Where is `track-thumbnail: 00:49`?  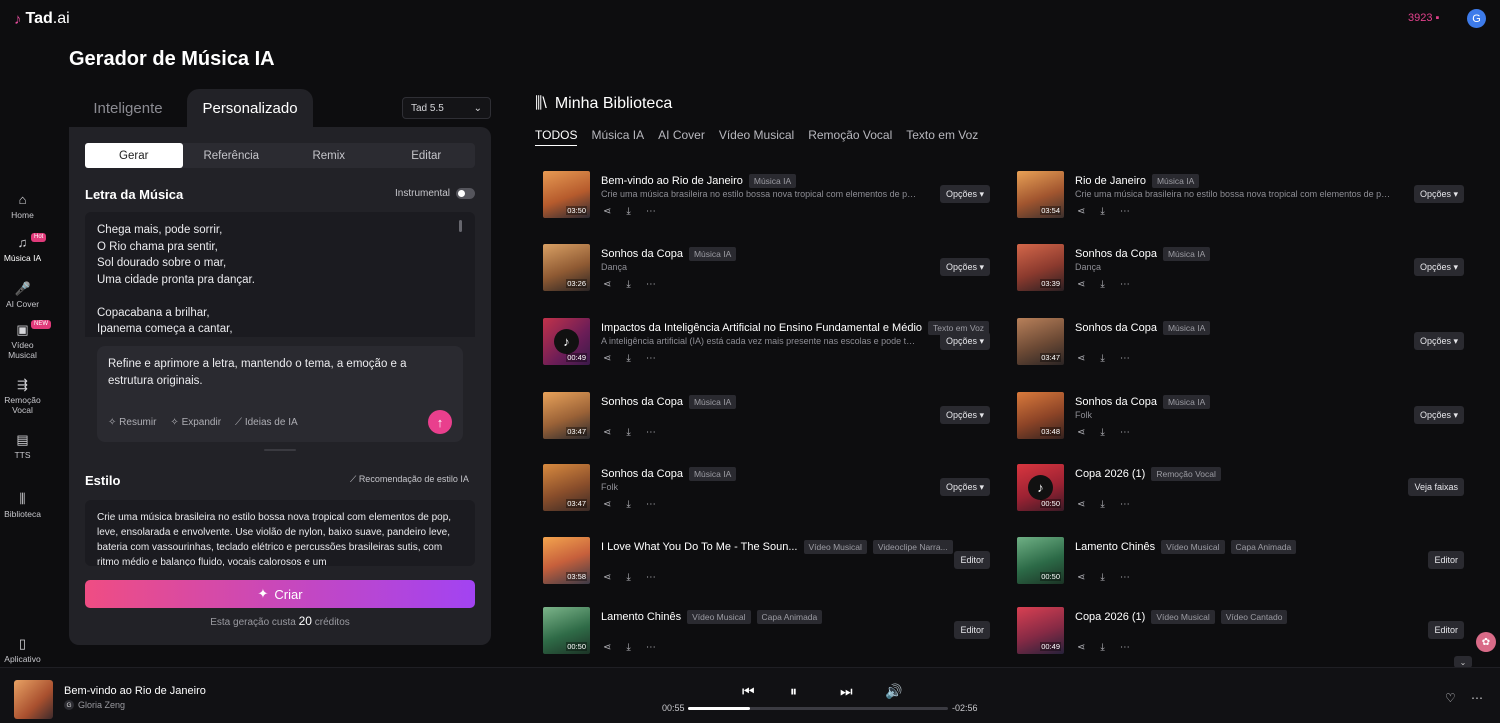
track-thumbnail: 00:49 is located at coordinates (1040, 630).